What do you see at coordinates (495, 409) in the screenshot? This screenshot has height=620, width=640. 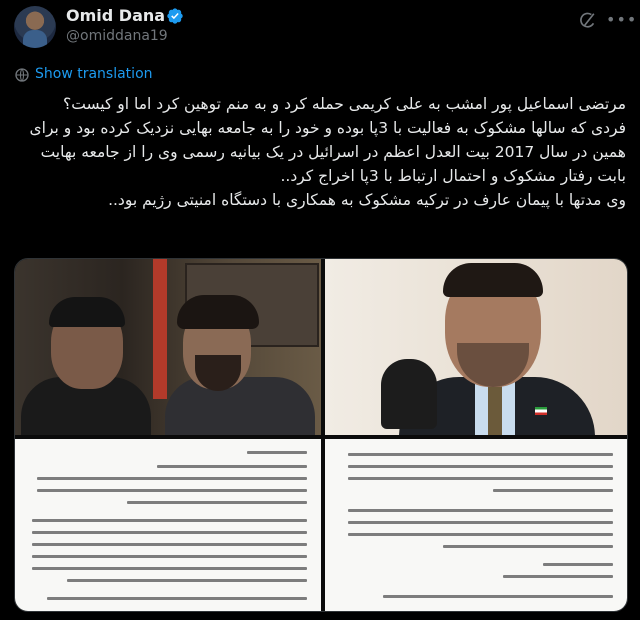 I see `tie` at bounding box center [495, 409].